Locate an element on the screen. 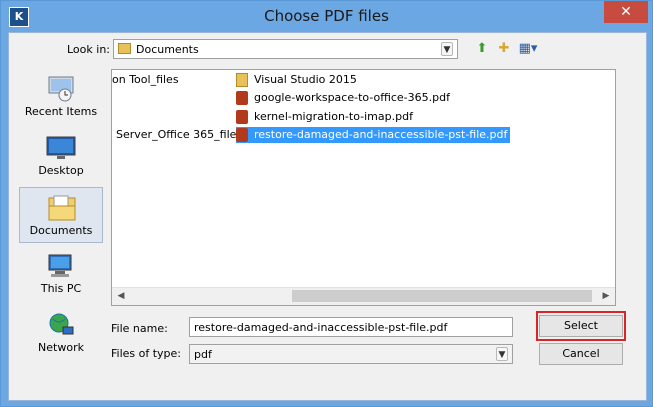  list-item-folder: Visual Studio 2015 is located at coordinates (296, 80).